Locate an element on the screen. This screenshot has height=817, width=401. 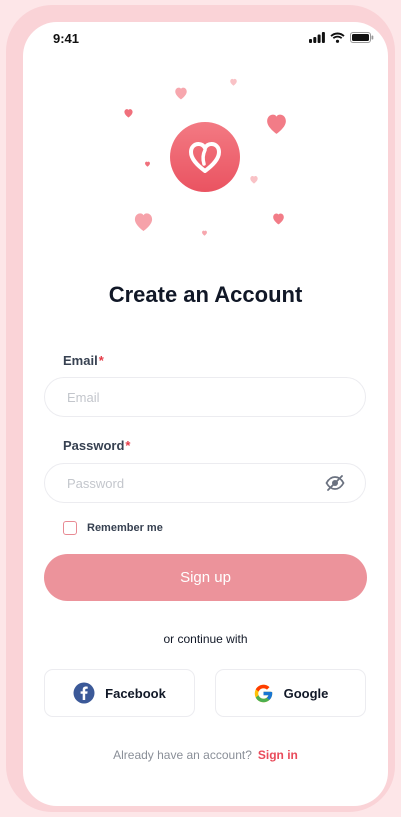
password-label-text: Password is located at coordinates (94, 445).